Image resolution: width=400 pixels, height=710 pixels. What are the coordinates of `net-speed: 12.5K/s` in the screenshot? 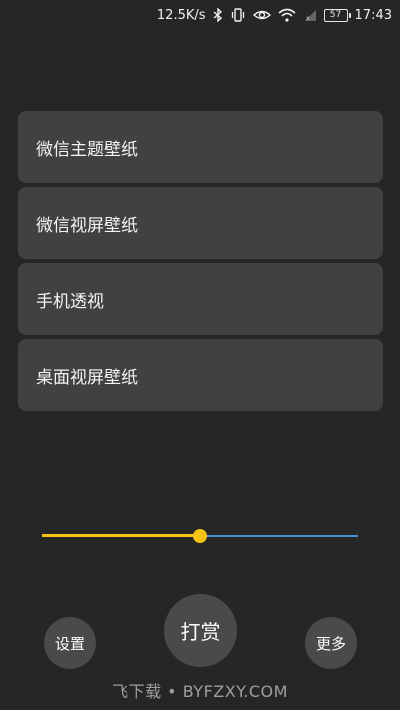 It's located at (181, 15).